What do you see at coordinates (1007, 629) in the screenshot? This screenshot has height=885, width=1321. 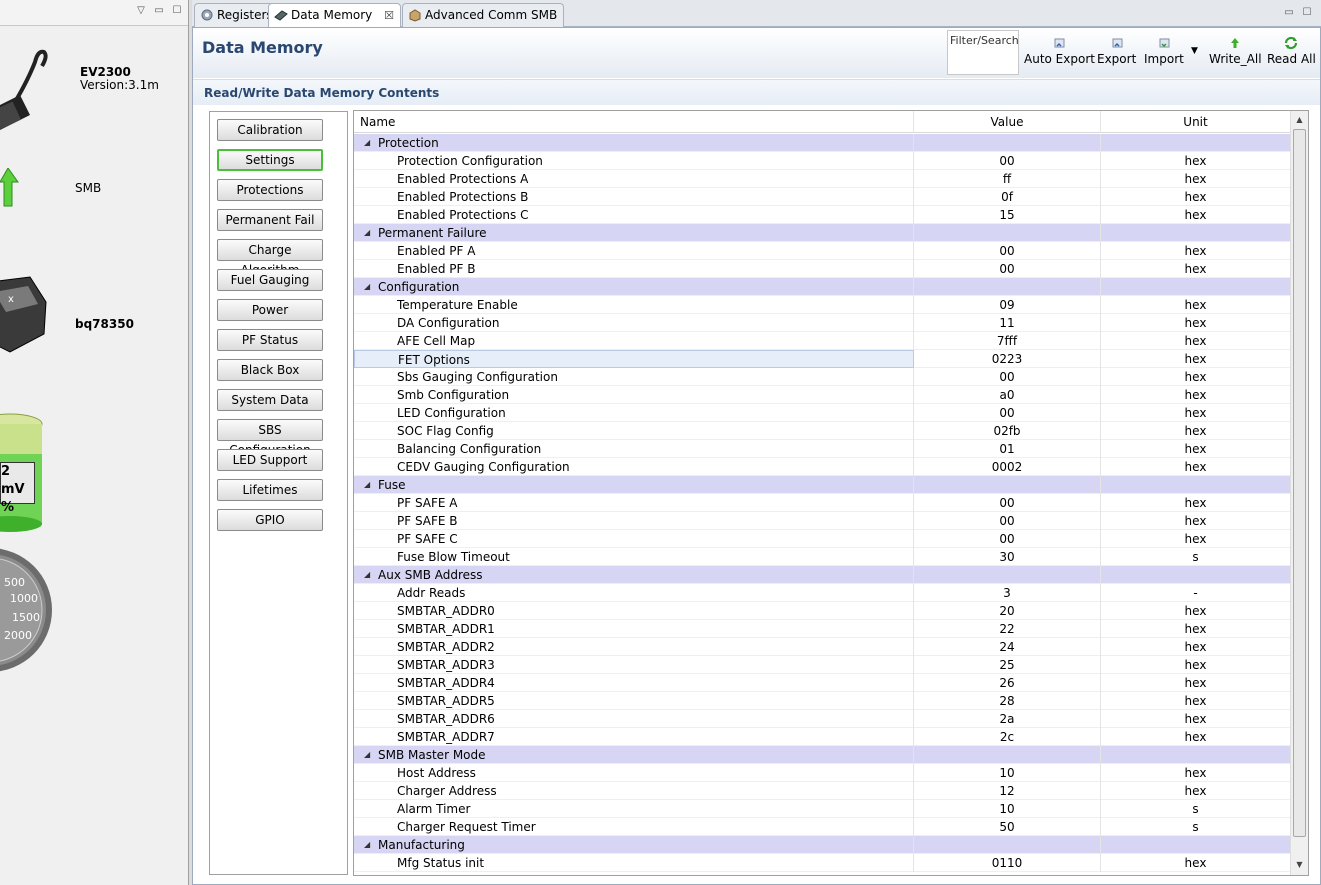 I see `row-value: 22` at bounding box center [1007, 629].